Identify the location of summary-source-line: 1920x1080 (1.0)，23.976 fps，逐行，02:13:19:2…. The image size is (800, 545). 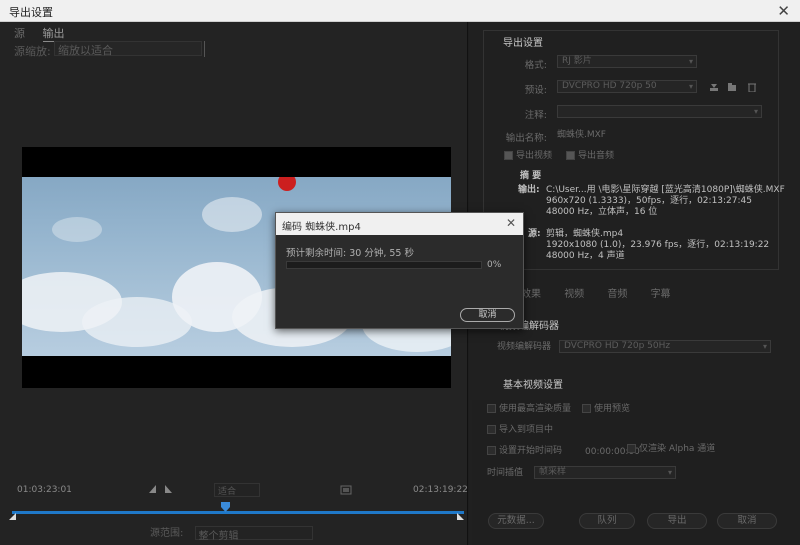
(658, 245).